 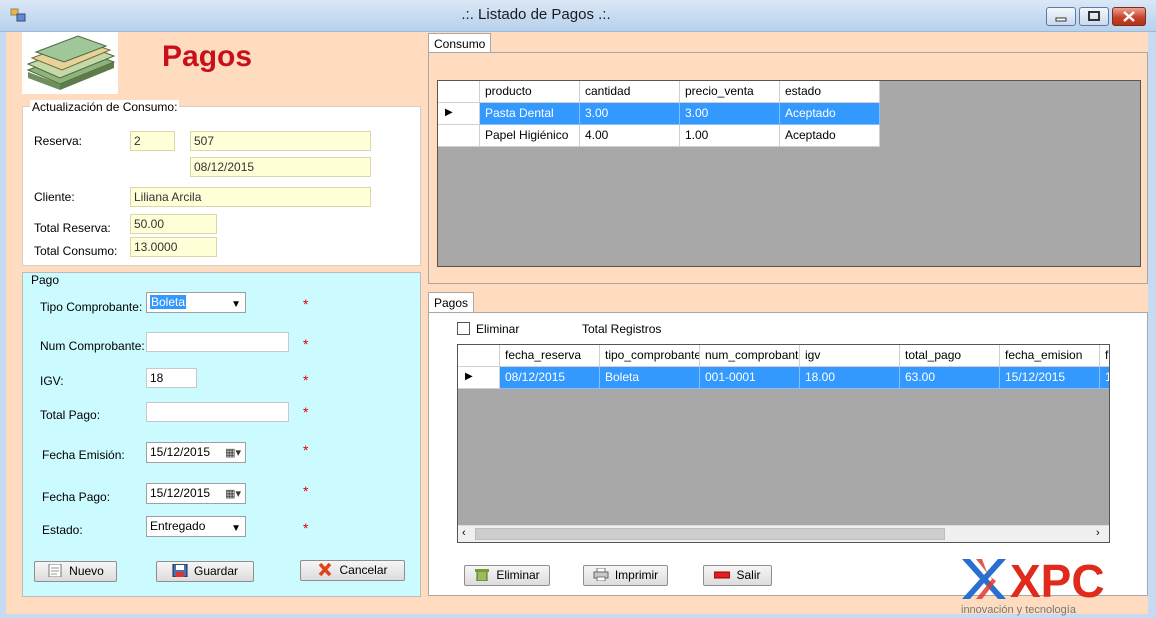 What do you see at coordinates (750, 356) in the screenshot?
I see `column-header: num_comprobante` at bounding box center [750, 356].